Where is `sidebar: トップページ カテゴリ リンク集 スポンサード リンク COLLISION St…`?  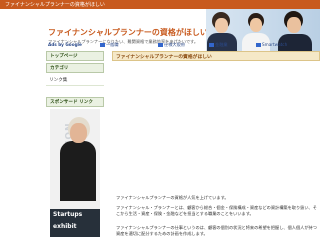
sidebar: トップページ カテゴリ リンク集 スポンサード リンク COLLISION St… is located at coordinates (75, 145).